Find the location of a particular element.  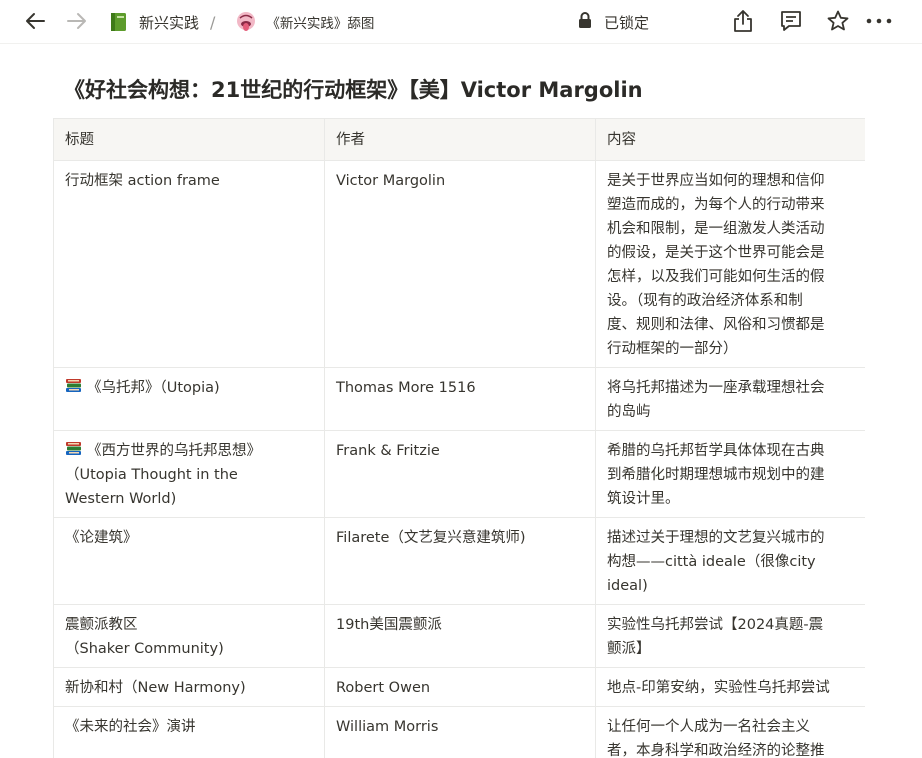

cell-content-line: 颤派】 is located at coordinates (629, 649).